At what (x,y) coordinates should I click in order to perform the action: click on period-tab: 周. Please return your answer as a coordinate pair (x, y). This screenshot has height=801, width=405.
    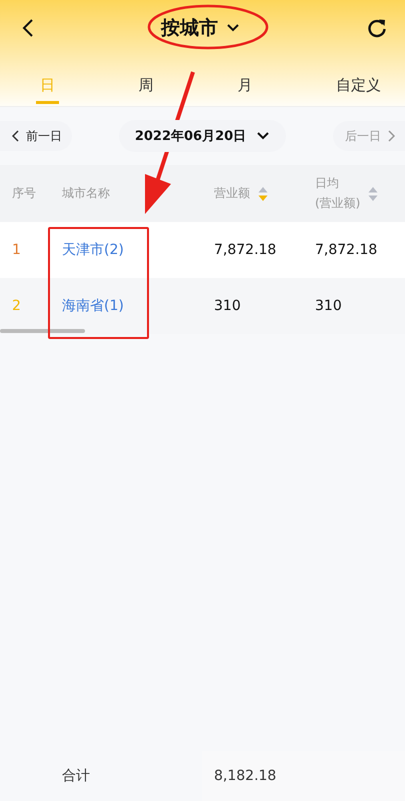
    Looking at the image, I should click on (146, 80).